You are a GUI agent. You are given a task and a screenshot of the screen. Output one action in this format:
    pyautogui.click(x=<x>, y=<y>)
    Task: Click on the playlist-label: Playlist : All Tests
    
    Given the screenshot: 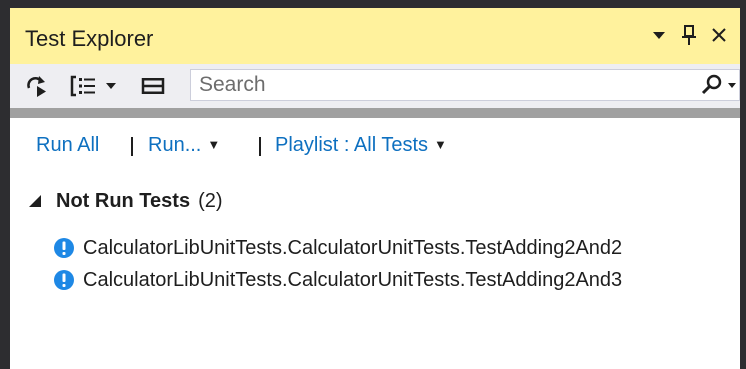 What is the action you would take?
    pyautogui.click(x=352, y=145)
    